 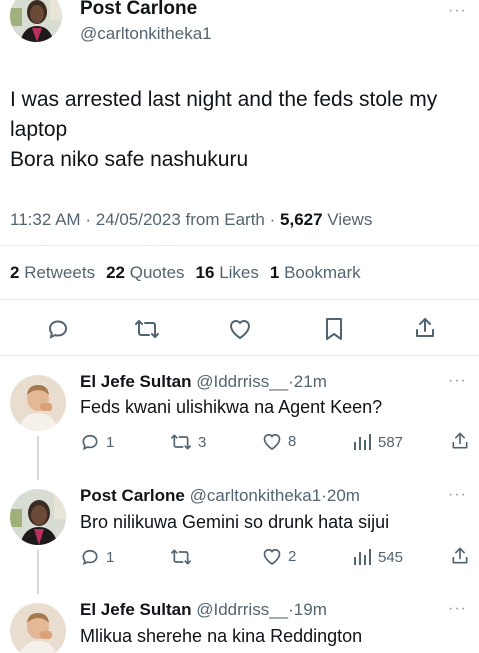 I want to click on reply-header: Post Carlone @carltonkitheka1·20m, so click(x=220, y=496).